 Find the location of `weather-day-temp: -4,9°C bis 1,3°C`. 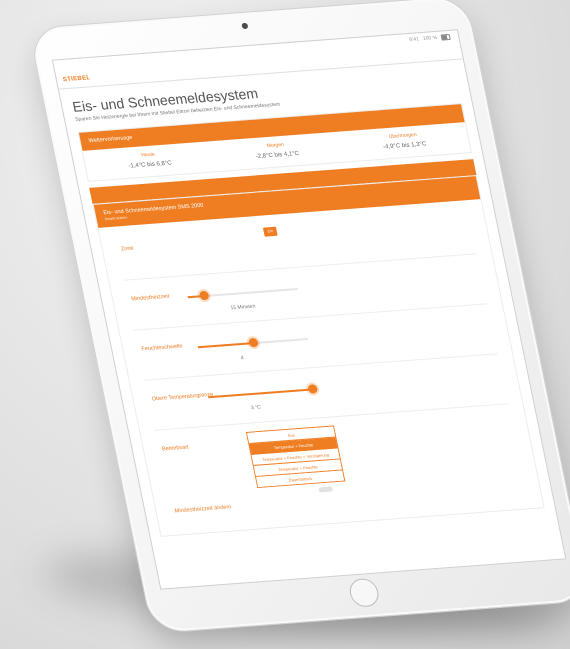

weather-day-temp: -4,9°C bis 1,3°C is located at coordinates (405, 146).